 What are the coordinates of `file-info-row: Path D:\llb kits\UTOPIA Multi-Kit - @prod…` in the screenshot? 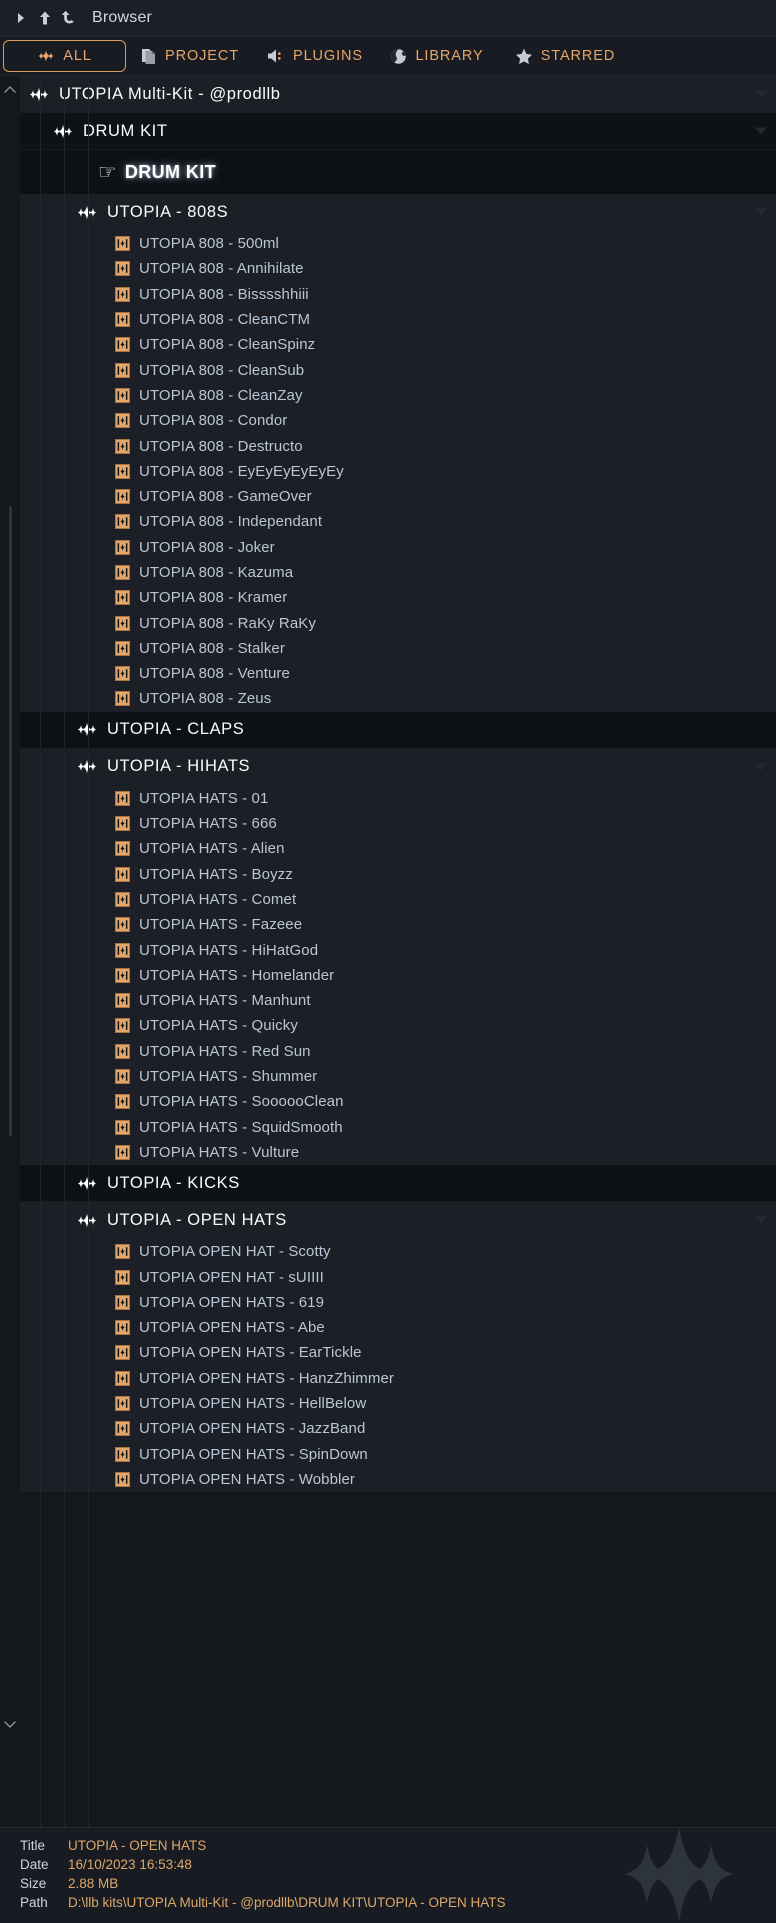 It's located at (398, 1902).